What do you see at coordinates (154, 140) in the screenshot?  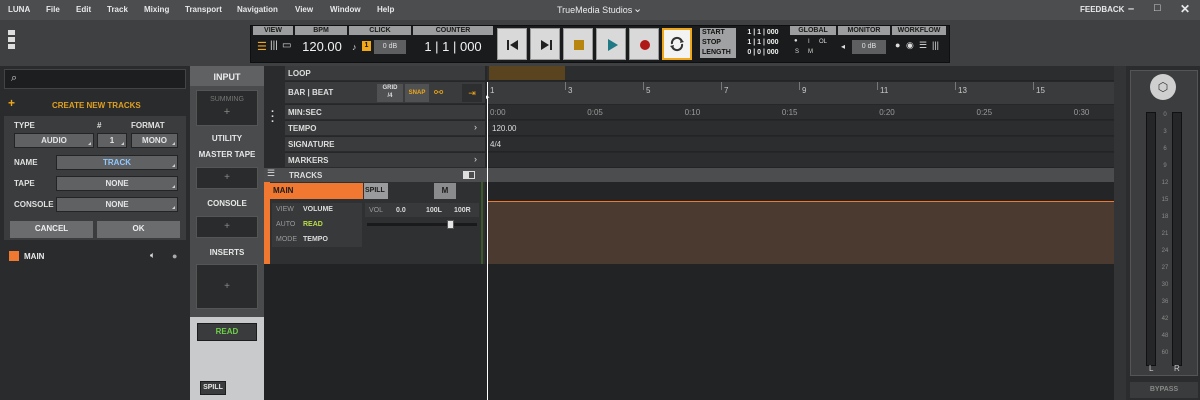 I see `format-dropdown: MONO` at bounding box center [154, 140].